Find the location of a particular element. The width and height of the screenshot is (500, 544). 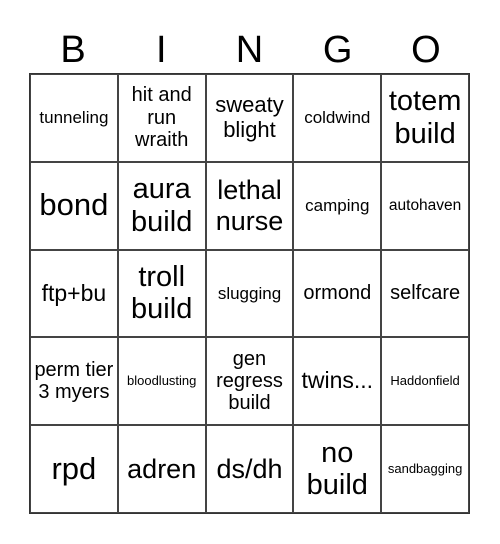

header-letter-o: O is located at coordinates (426, 50).